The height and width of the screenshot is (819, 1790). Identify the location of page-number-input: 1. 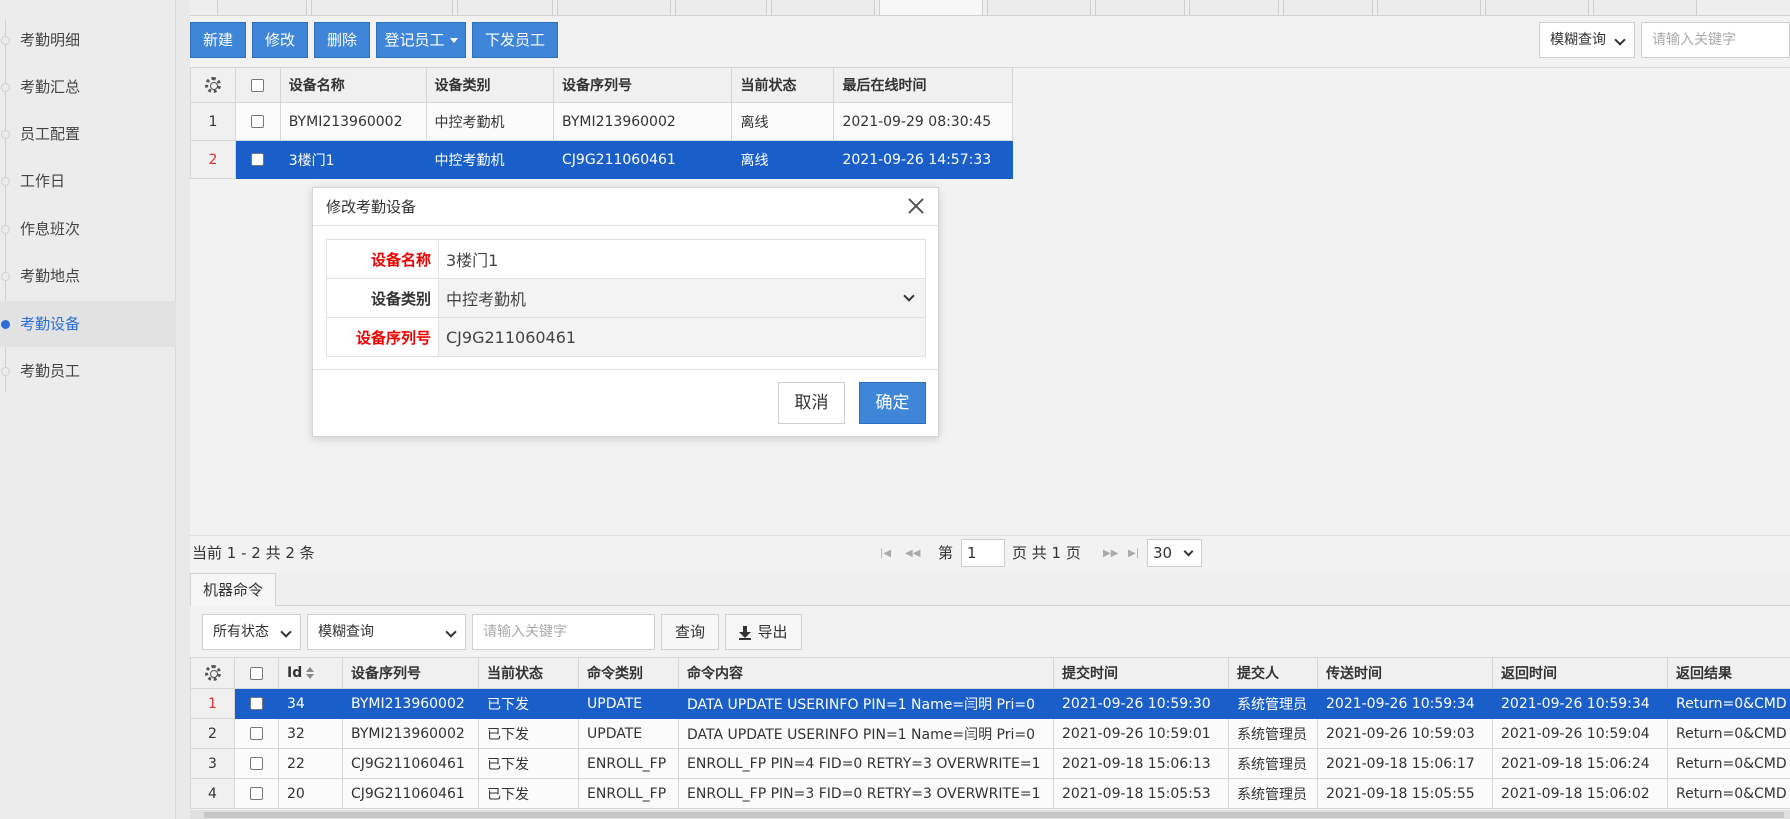
(983, 553).